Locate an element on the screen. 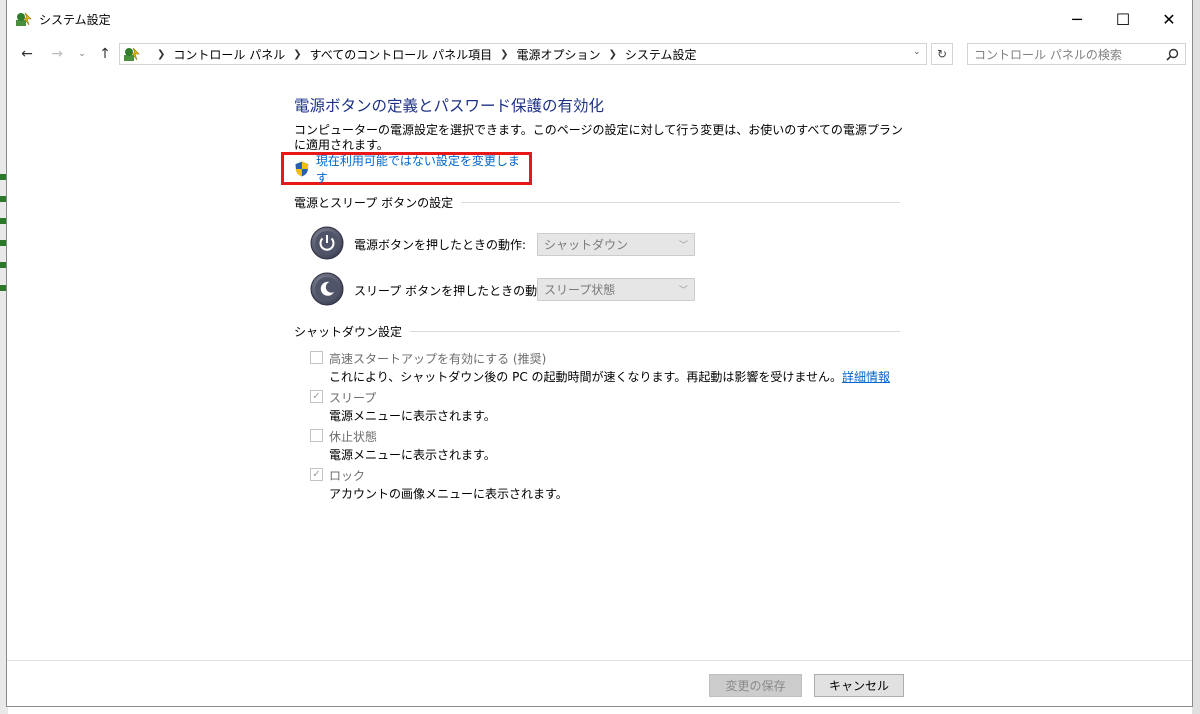  minimize-button: ─ is located at coordinates (1077, 19).